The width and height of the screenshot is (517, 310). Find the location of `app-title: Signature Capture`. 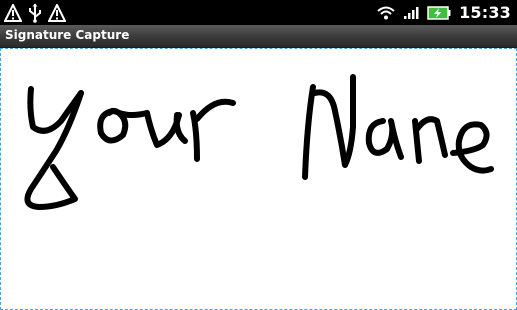

app-title: Signature Capture is located at coordinates (67, 35).